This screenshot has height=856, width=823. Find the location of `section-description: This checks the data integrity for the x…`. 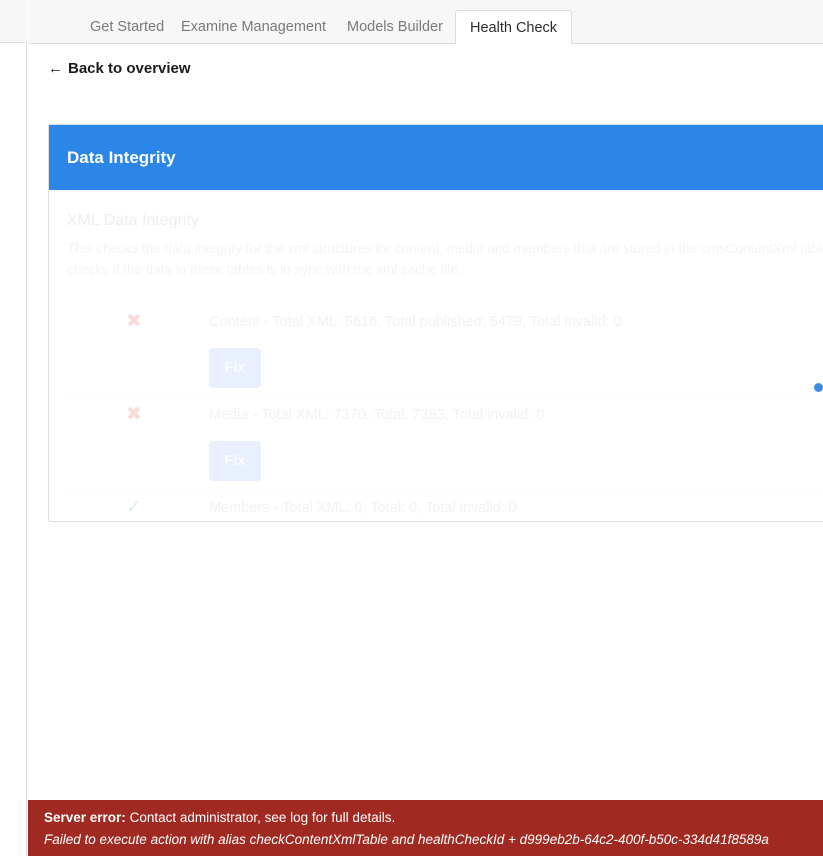

section-description: This checks the data integrity for the x… is located at coordinates (445, 259).